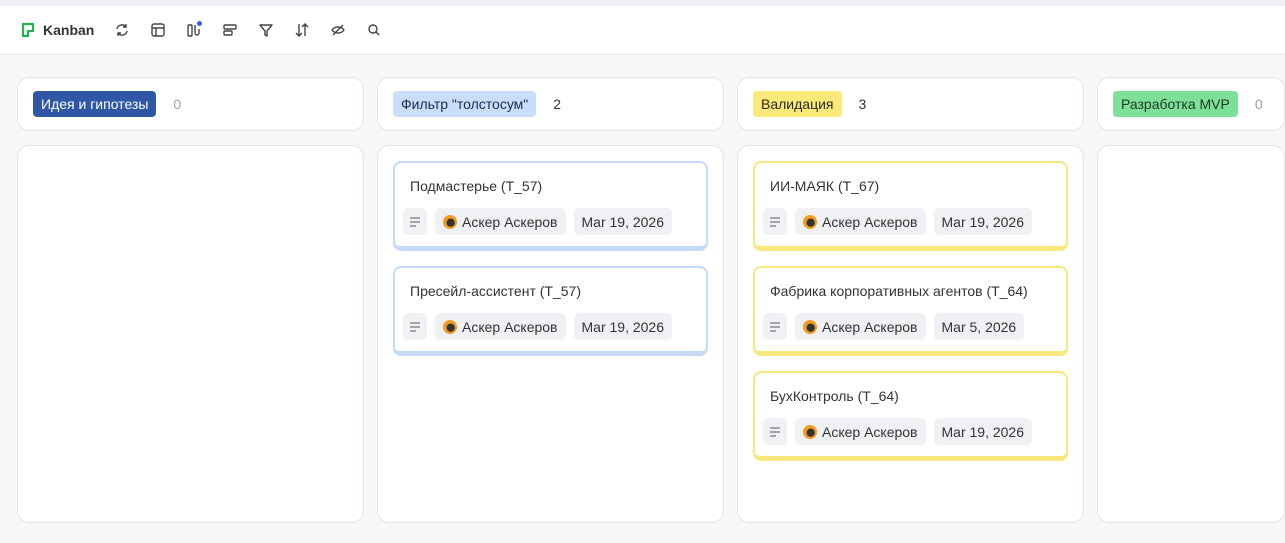  I want to click on column-header: Разработка MVP 0, so click(1191, 104).